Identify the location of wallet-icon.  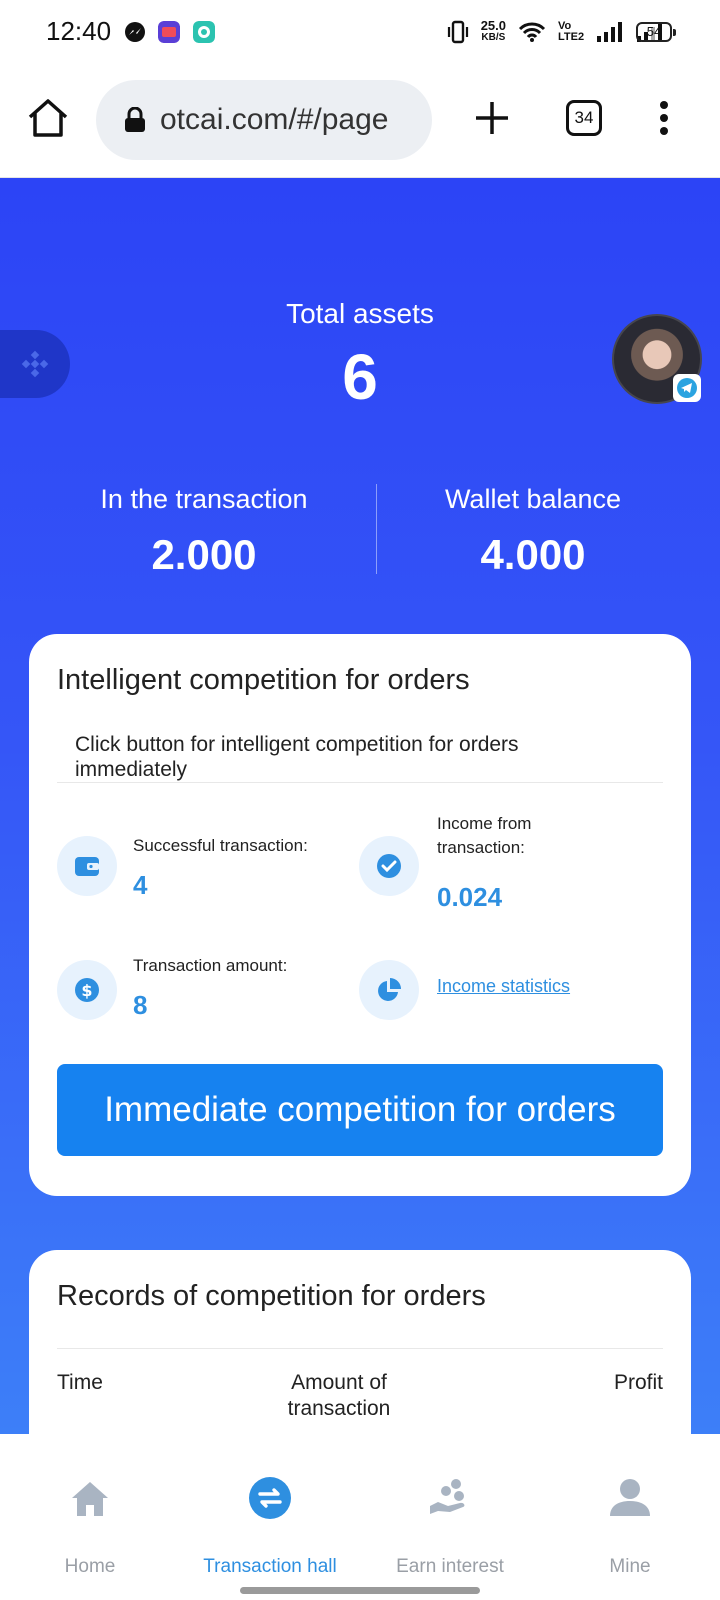
(87, 866).